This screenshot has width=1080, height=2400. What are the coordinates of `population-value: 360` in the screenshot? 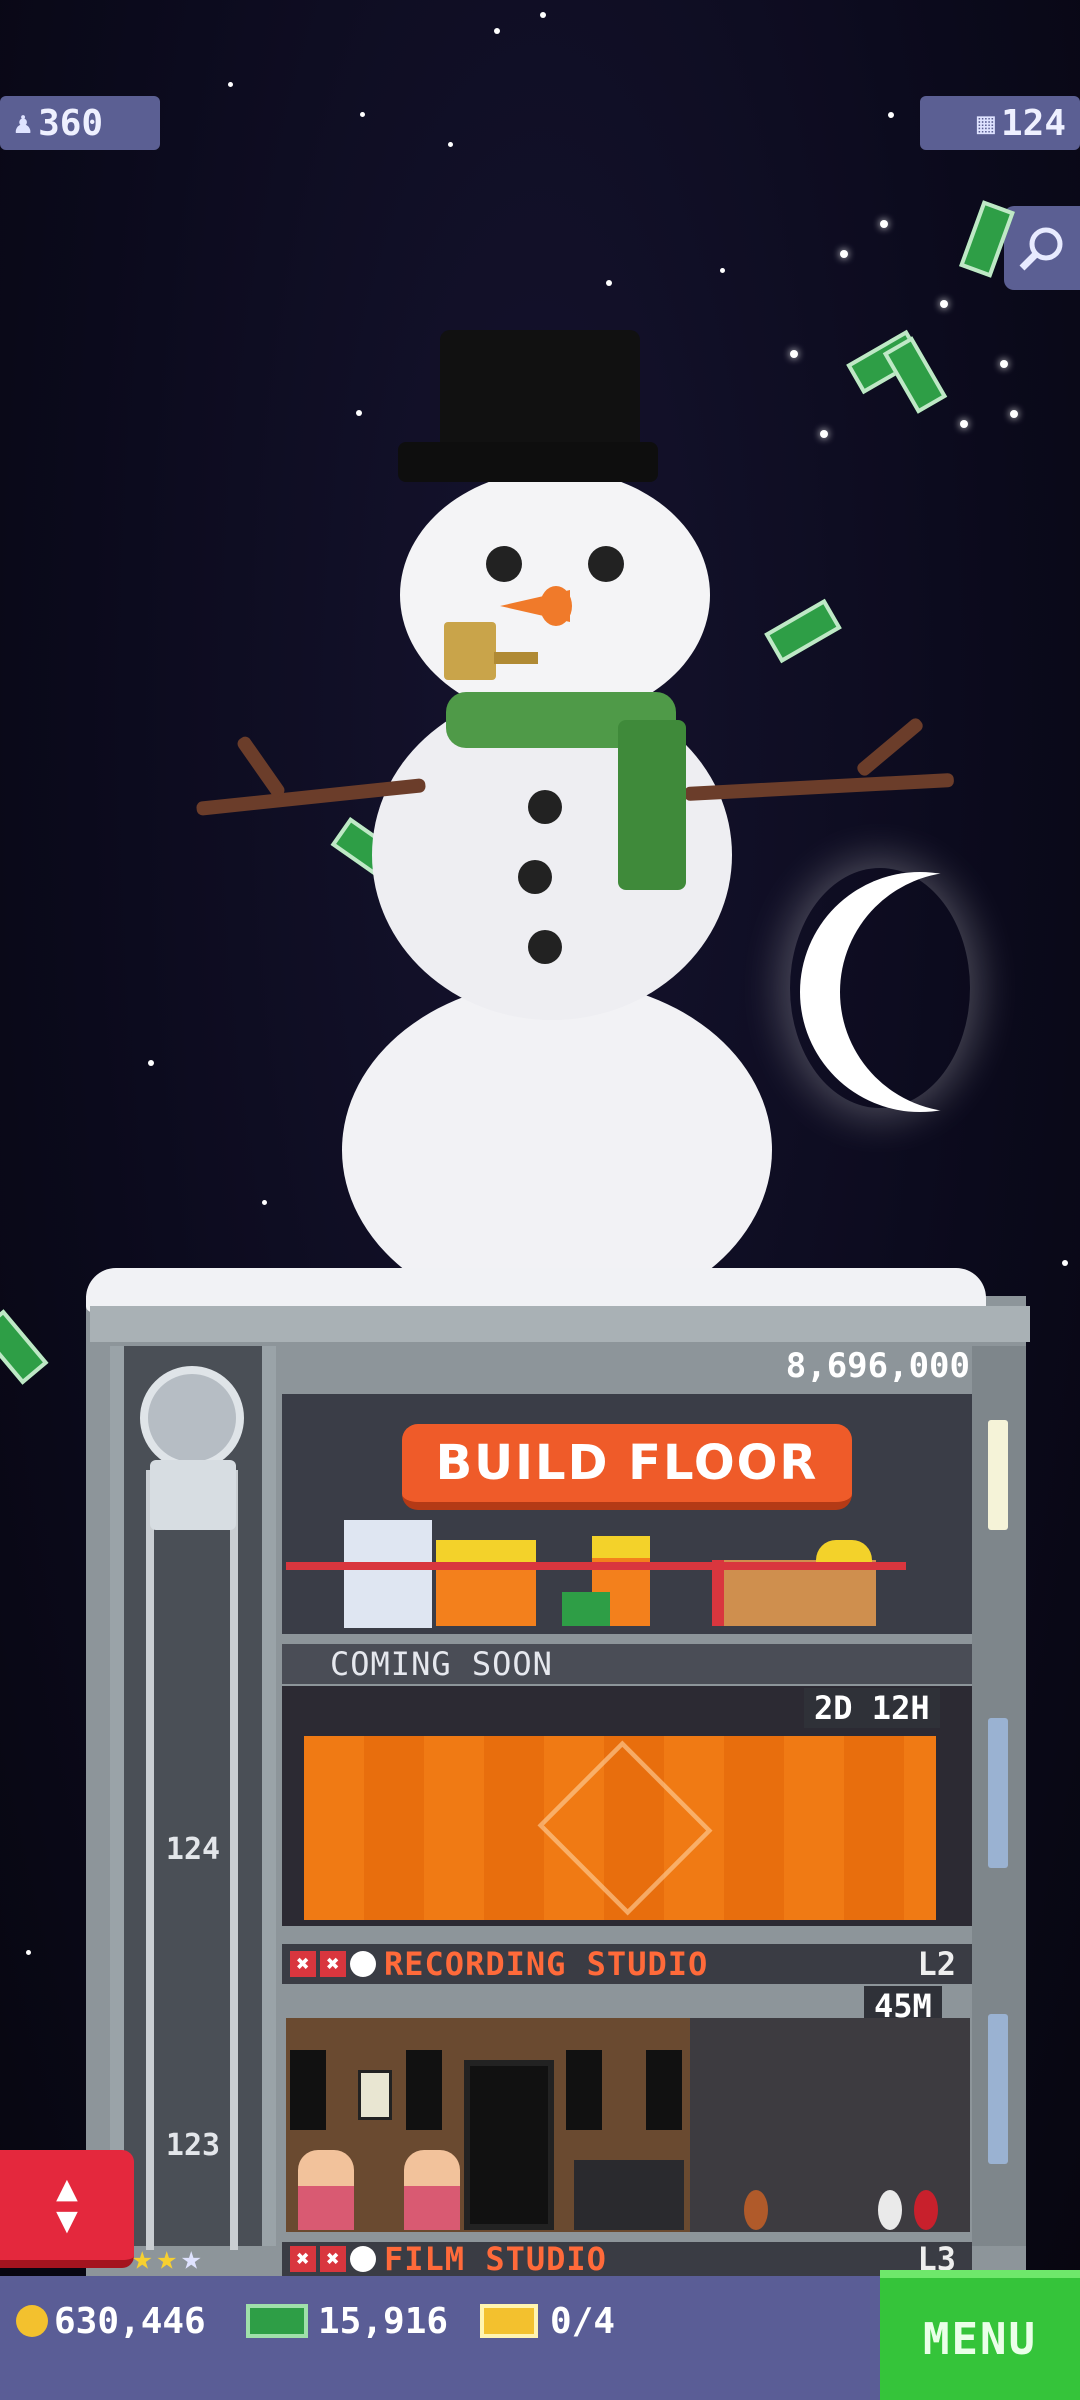 It's located at (71, 123).